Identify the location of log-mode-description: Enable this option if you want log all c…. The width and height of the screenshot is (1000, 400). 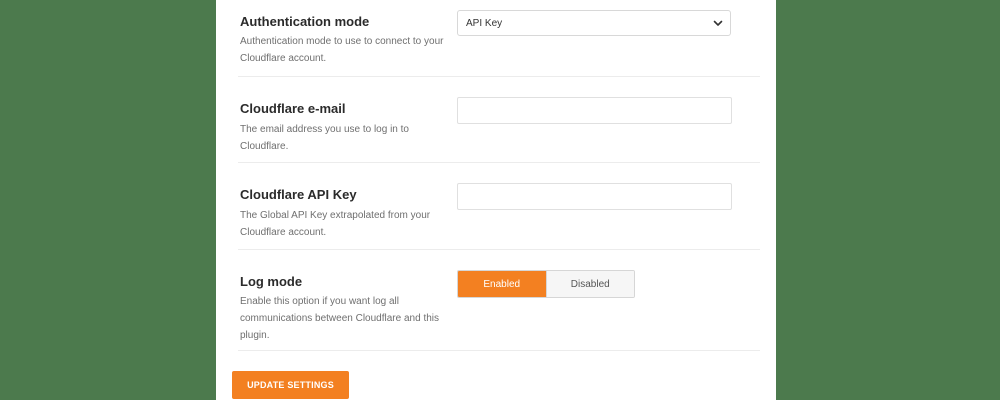
(339, 318).